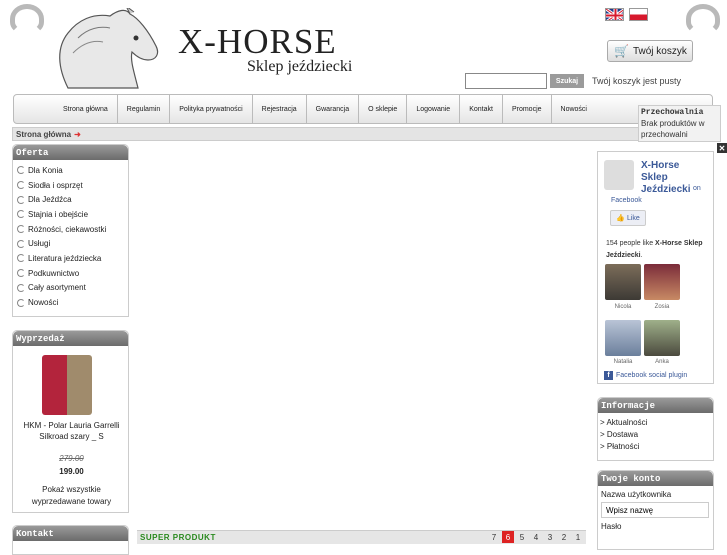 This screenshot has height=555, width=727. What do you see at coordinates (144, 109) in the screenshot?
I see `nav-item-regulamin: Regulamin` at bounding box center [144, 109].